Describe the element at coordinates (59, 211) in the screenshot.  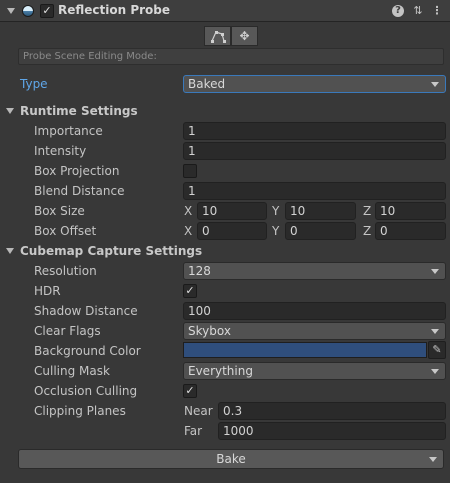
I see `box-size-label: Box Size` at that location.